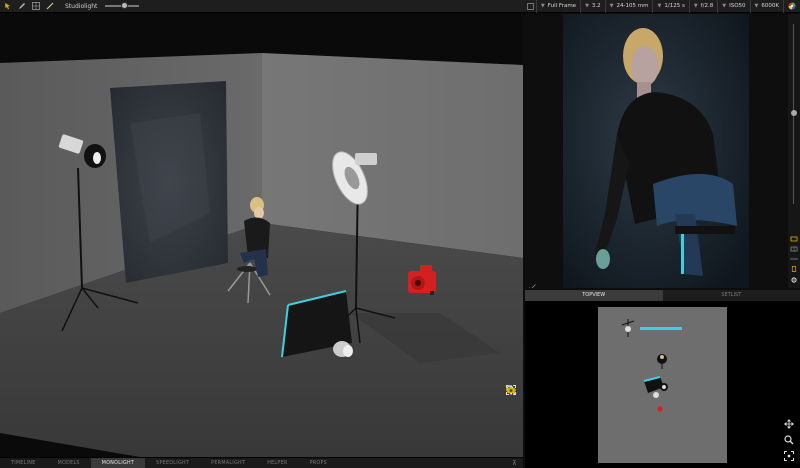 The height and width of the screenshot is (468, 800). What do you see at coordinates (557, 6) in the screenshot?
I see `sensor-format-select: ▼ Full Frame` at bounding box center [557, 6].